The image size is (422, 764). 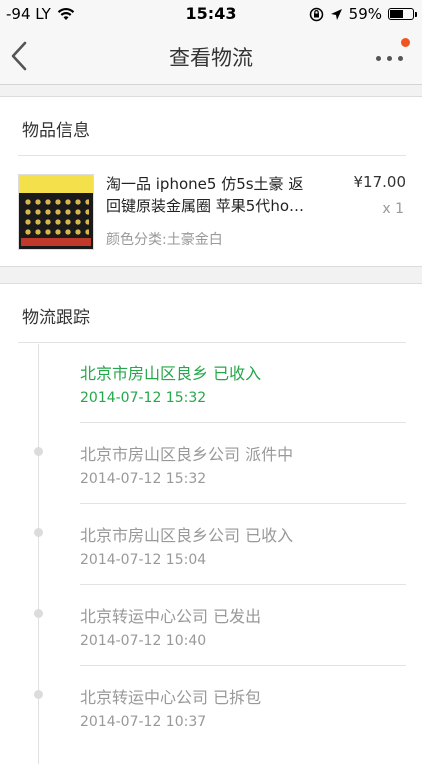 I want to click on product-price: ¥17.00, so click(x=380, y=182).